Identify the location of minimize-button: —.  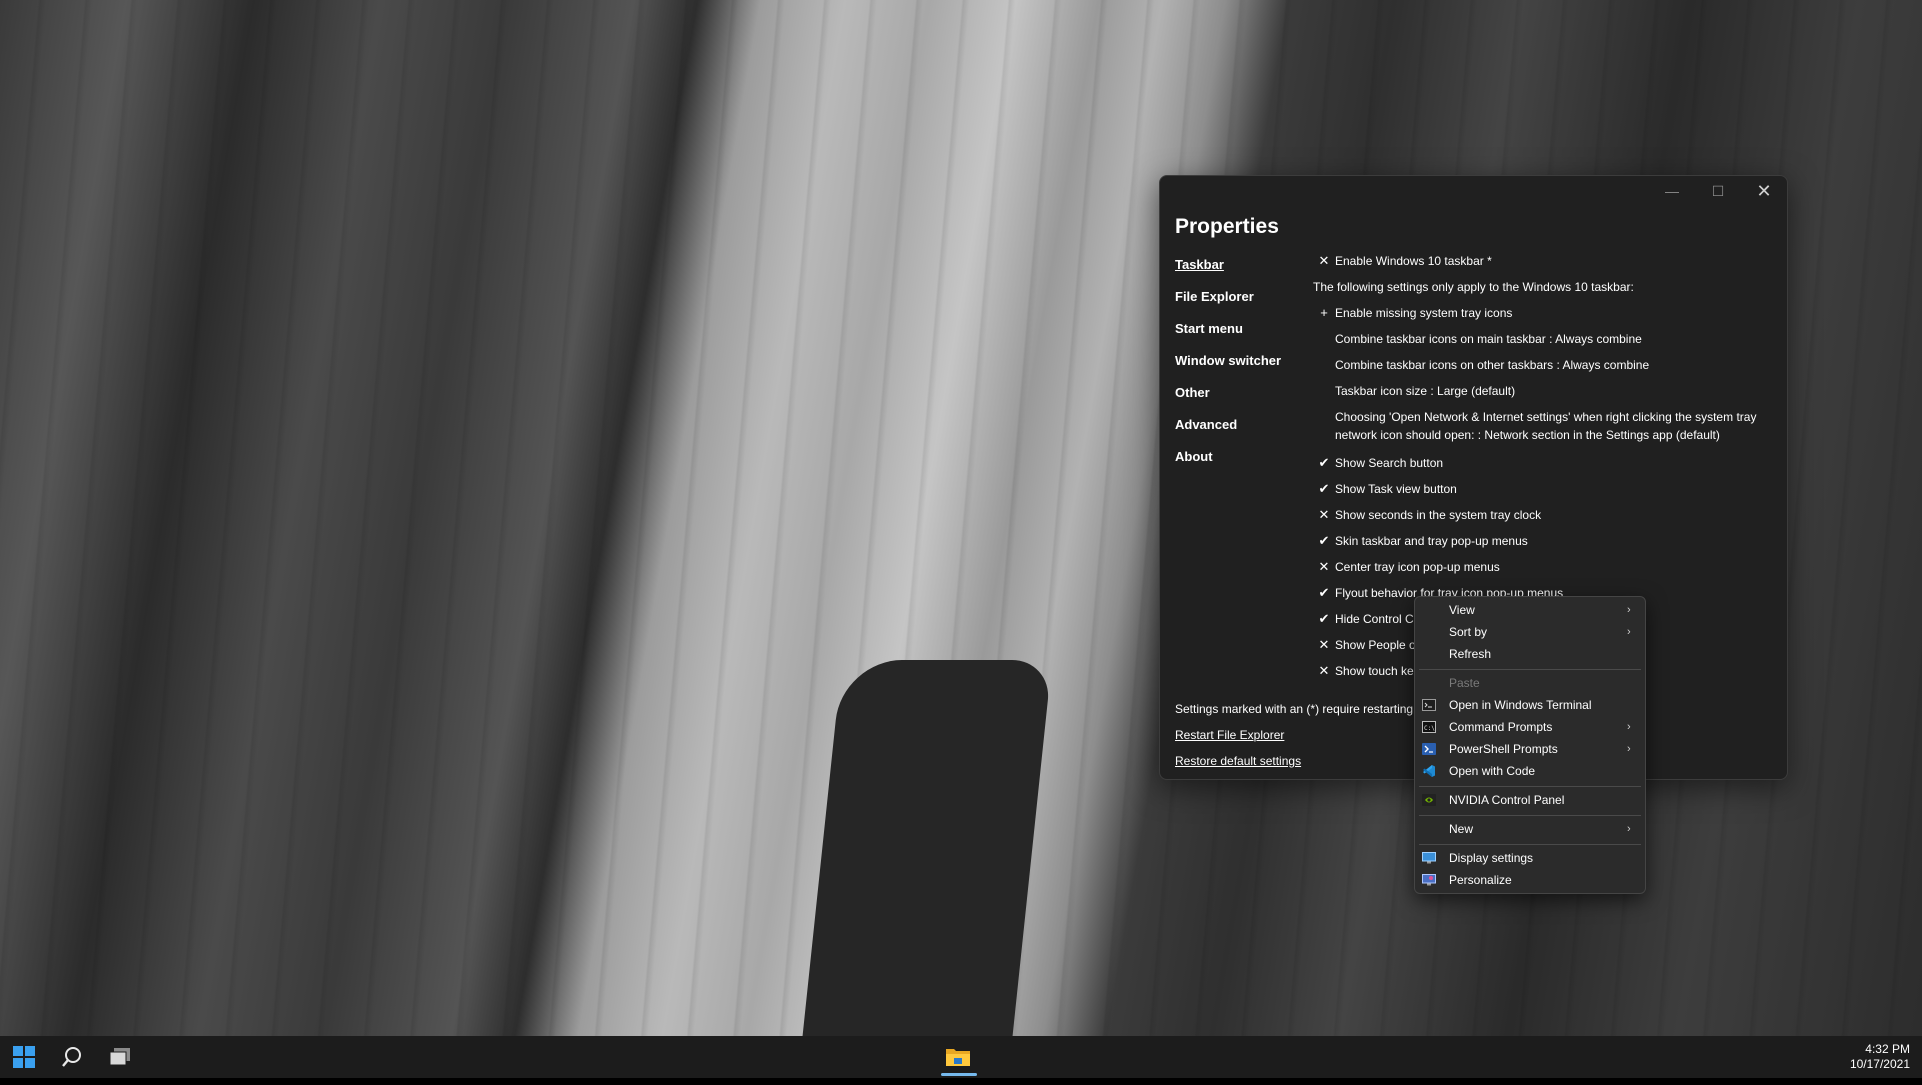
(1672, 191).